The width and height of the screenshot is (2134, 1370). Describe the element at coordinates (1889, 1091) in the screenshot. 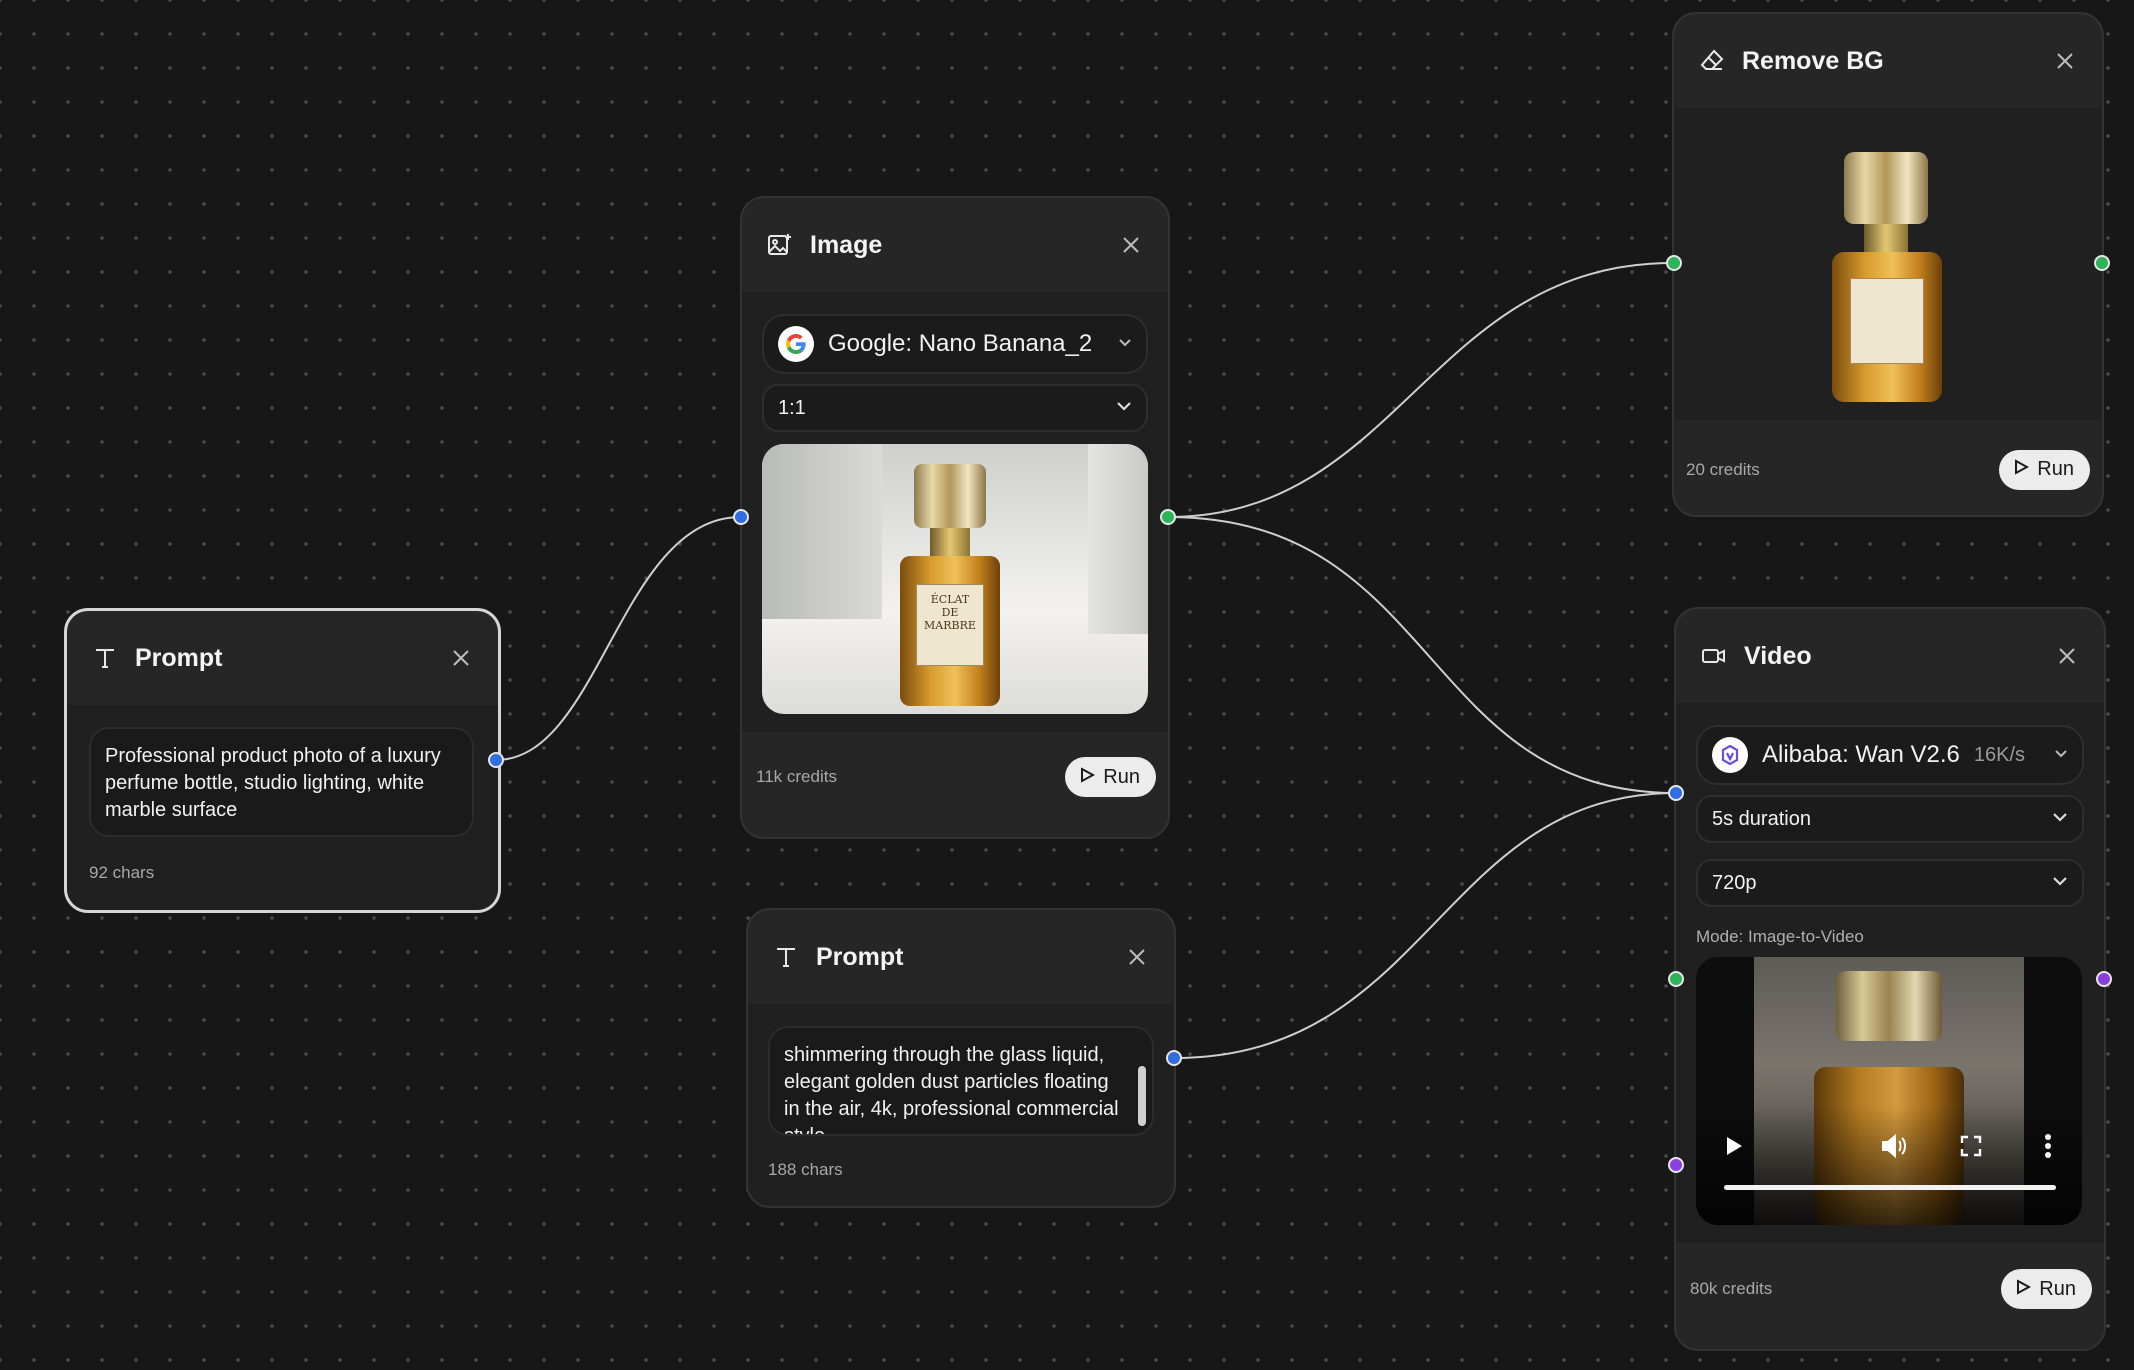

I see `video-player` at that location.